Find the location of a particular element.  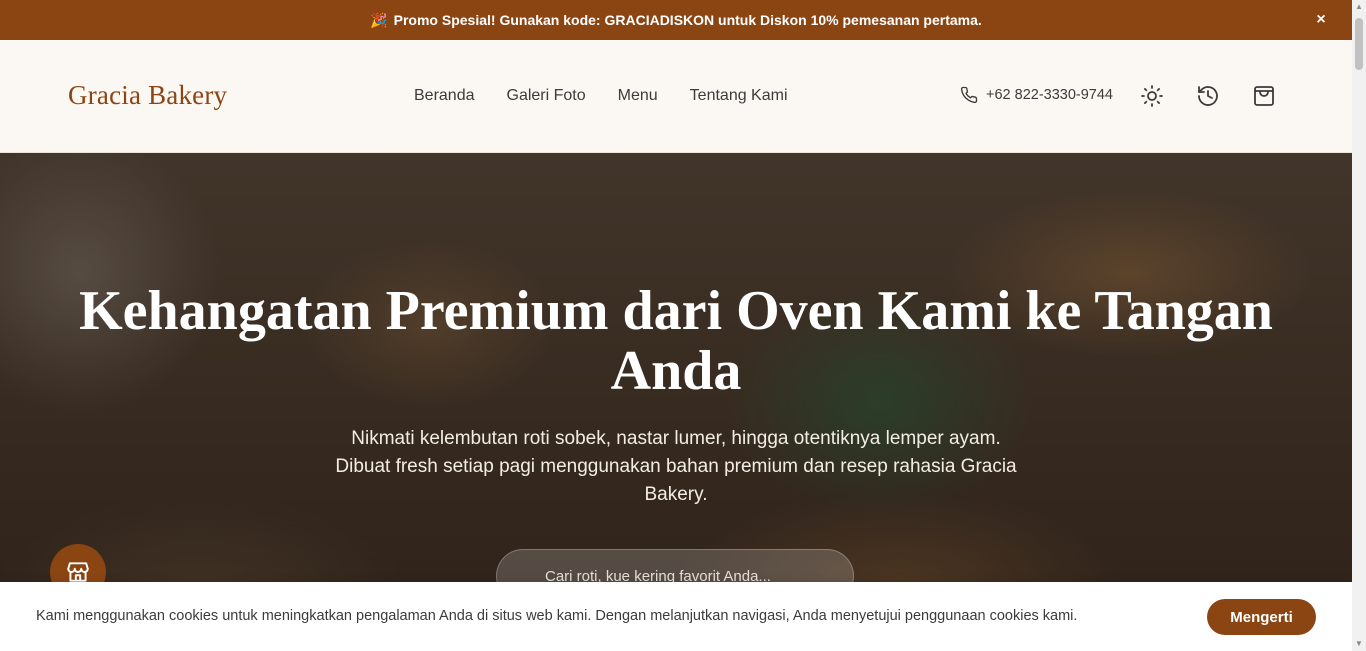

scrollbar: ▲ ▼ is located at coordinates (1359, 325).